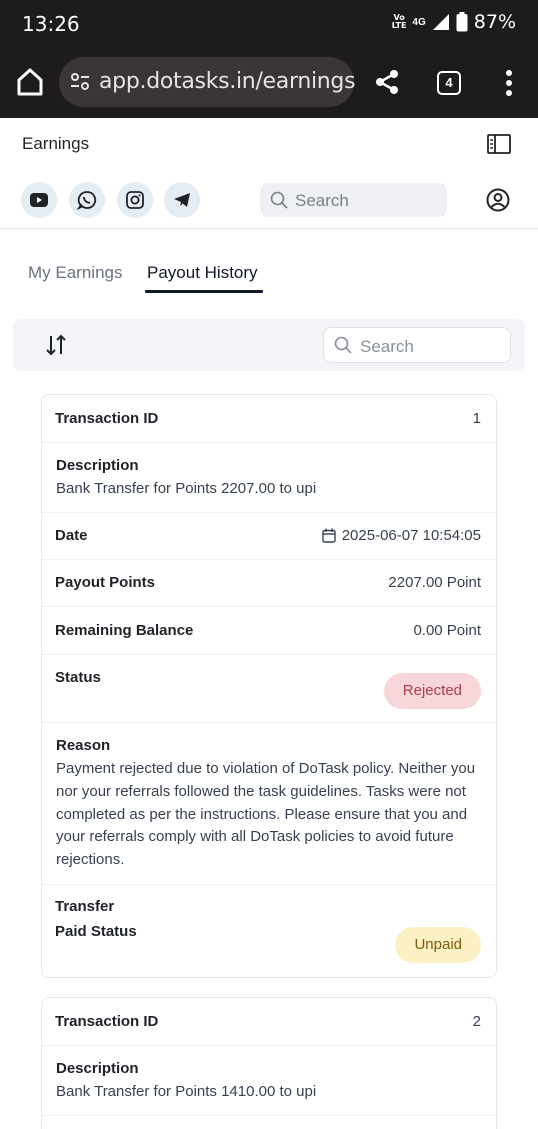 The width and height of the screenshot is (538, 1129). I want to click on instagram-button, so click(135, 200).